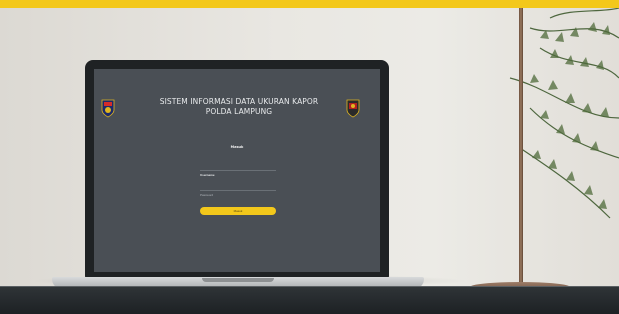 This screenshot has height=314, width=619. What do you see at coordinates (239, 101) in the screenshot?
I see `title-line-1: SISTEM INFORMASI DATA UKURAN KAPOR` at bounding box center [239, 101].